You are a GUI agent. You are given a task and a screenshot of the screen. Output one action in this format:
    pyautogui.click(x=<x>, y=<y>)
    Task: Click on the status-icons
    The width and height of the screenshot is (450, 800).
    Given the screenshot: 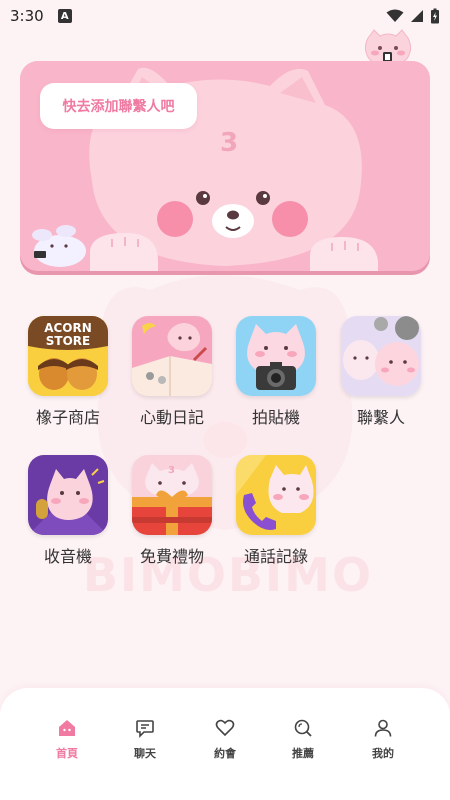 What is the action you would take?
    pyautogui.click(x=413, y=16)
    